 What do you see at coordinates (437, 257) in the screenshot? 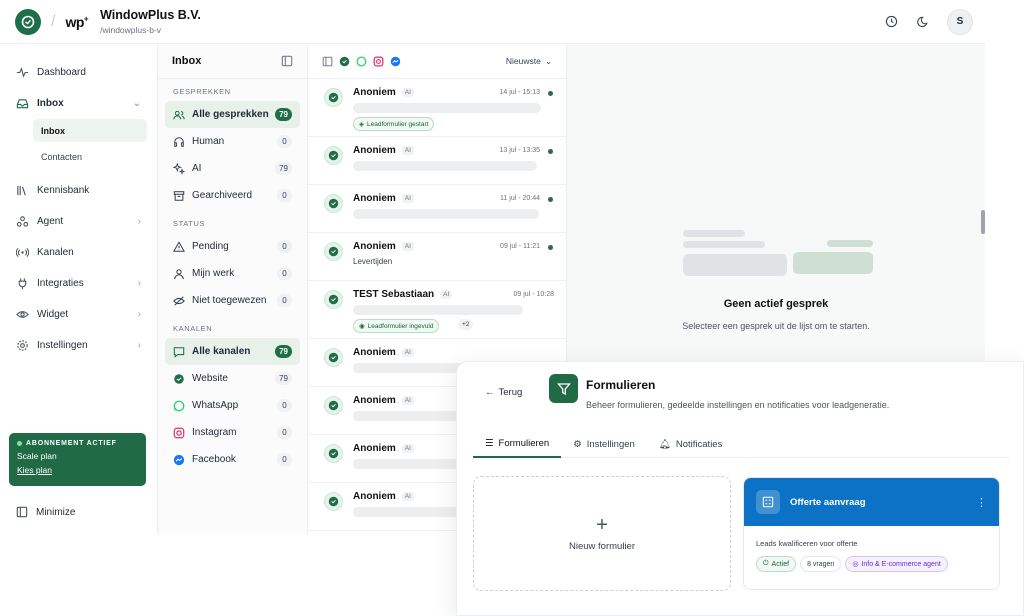
I see `conversation-item: Anoniem AI 09 jul - 11:21 Levertijden` at bounding box center [437, 257].